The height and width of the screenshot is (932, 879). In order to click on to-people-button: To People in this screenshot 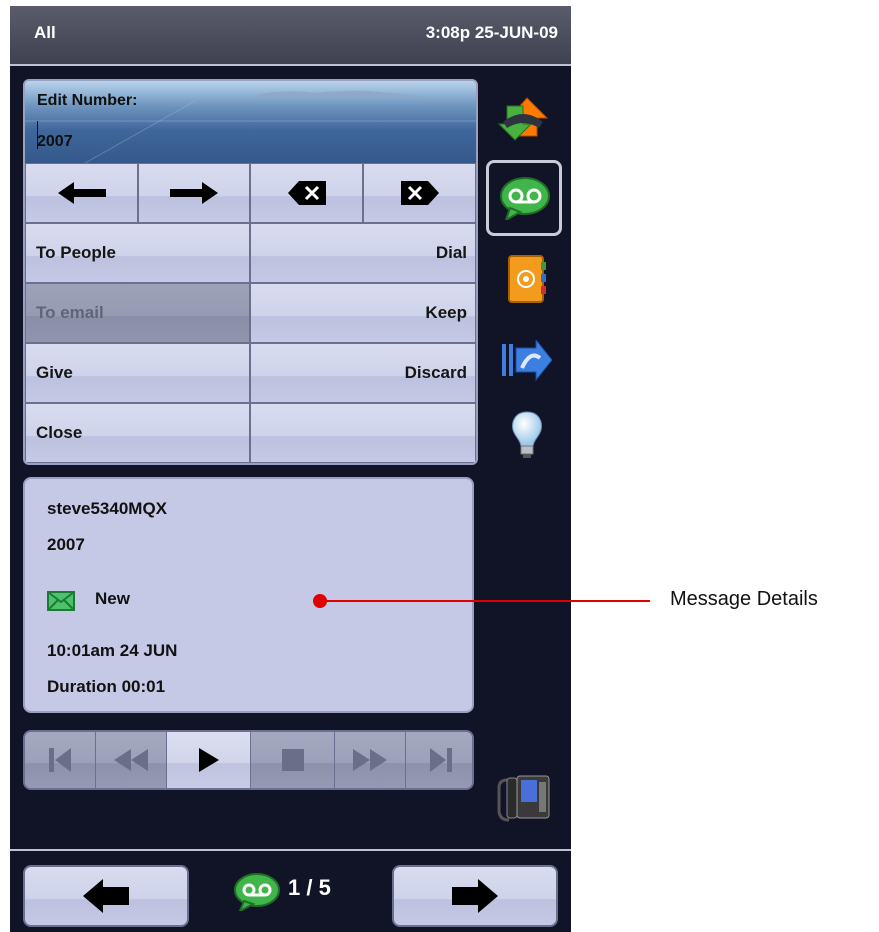, I will do `click(137, 253)`.